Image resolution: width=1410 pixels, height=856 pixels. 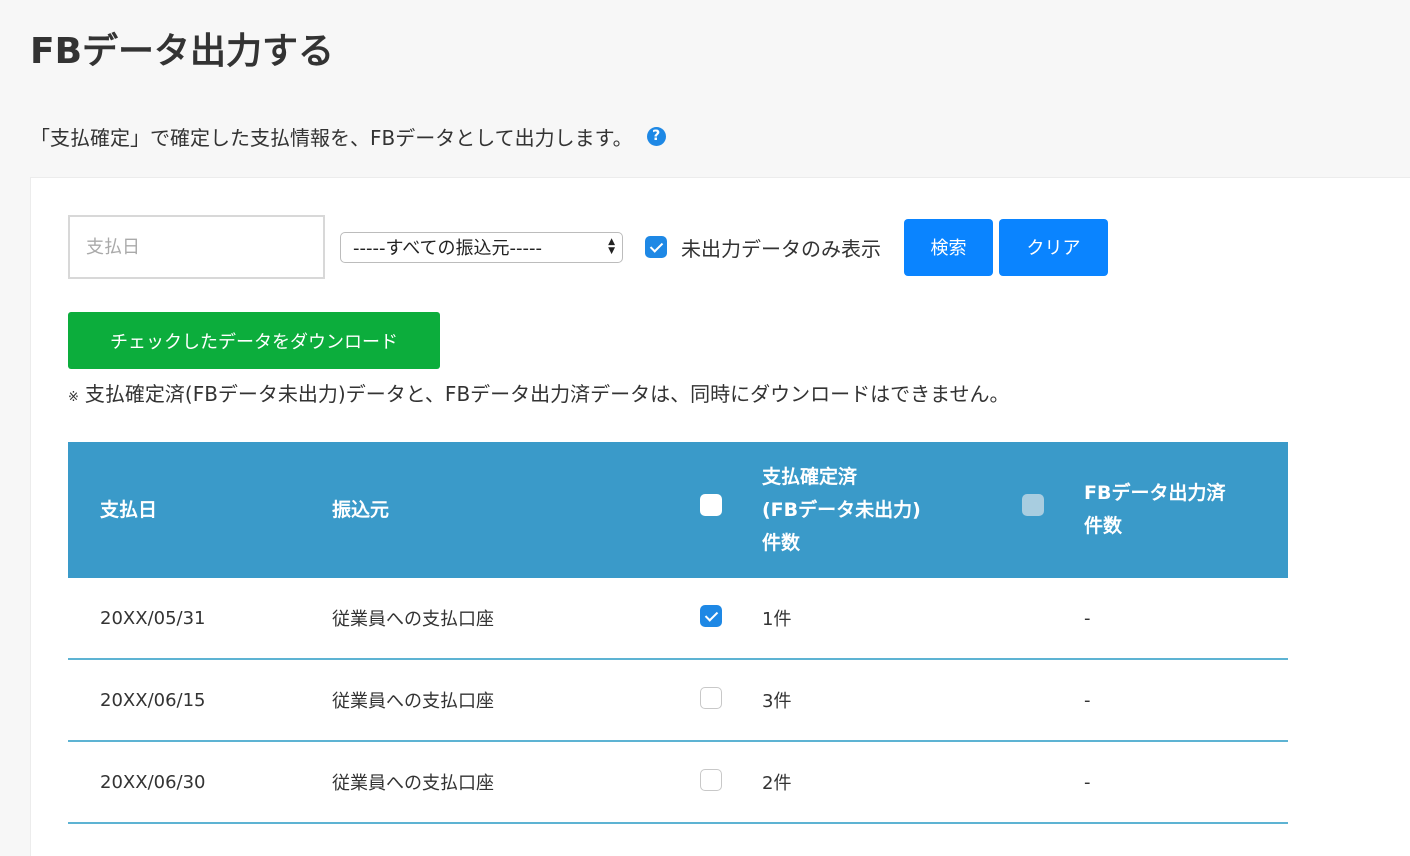 I want to click on clear-button: クリア, so click(x=1053, y=247).